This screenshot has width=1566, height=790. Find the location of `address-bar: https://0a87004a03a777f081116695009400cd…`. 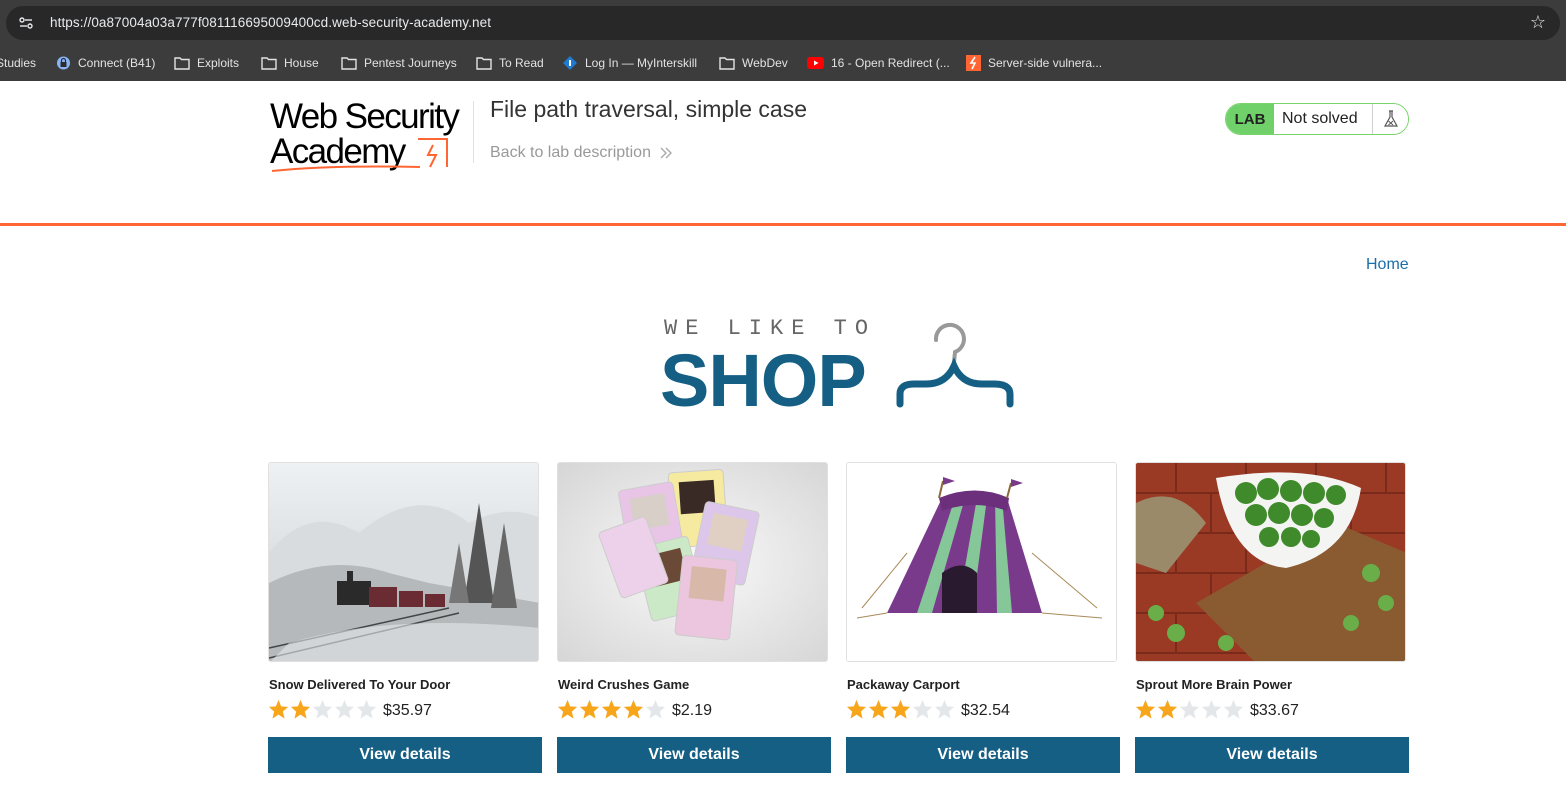

address-bar: https://0a87004a03a777f081116695009400cd… is located at coordinates (783, 23).